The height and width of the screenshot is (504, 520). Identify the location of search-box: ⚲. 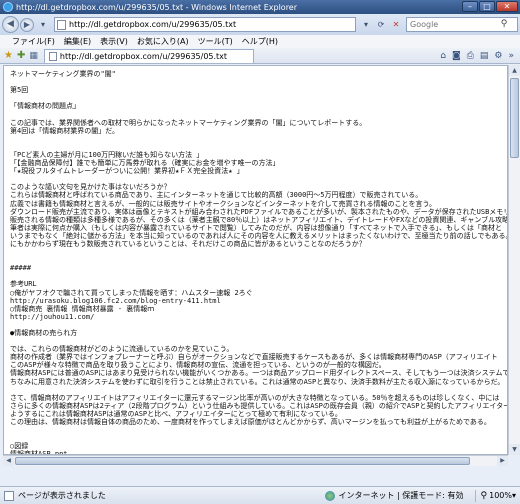
(462, 24).